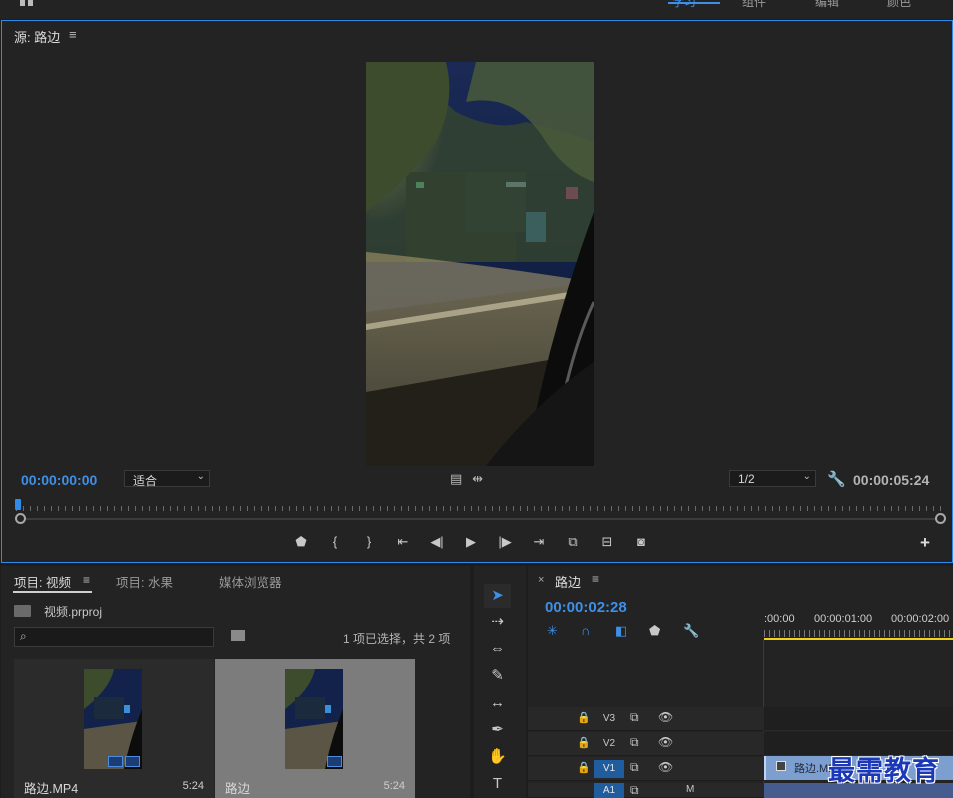 The height and width of the screenshot is (798, 953). Describe the element at coordinates (20, 518) in the screenshot. I see `scrollbar-left-handle` at that location.